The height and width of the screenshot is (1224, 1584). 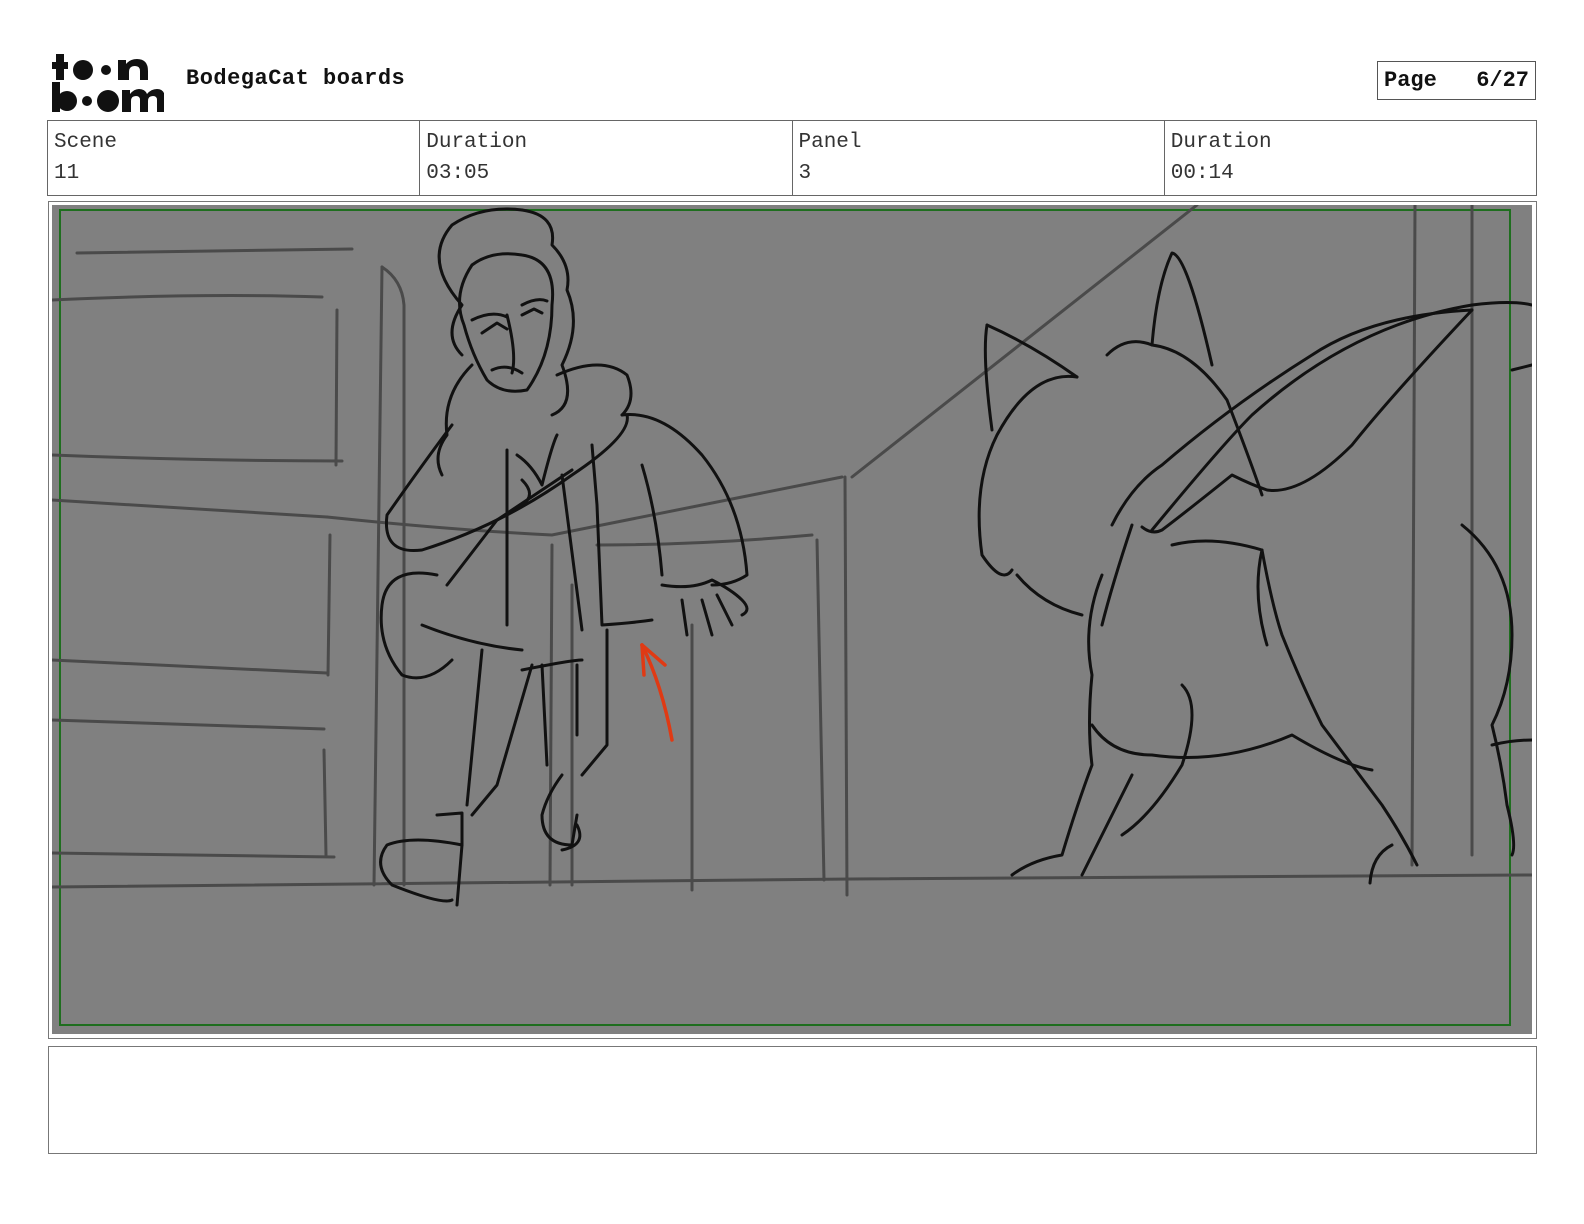 I want to click on panel-notes, so click(x=792, y=1100).